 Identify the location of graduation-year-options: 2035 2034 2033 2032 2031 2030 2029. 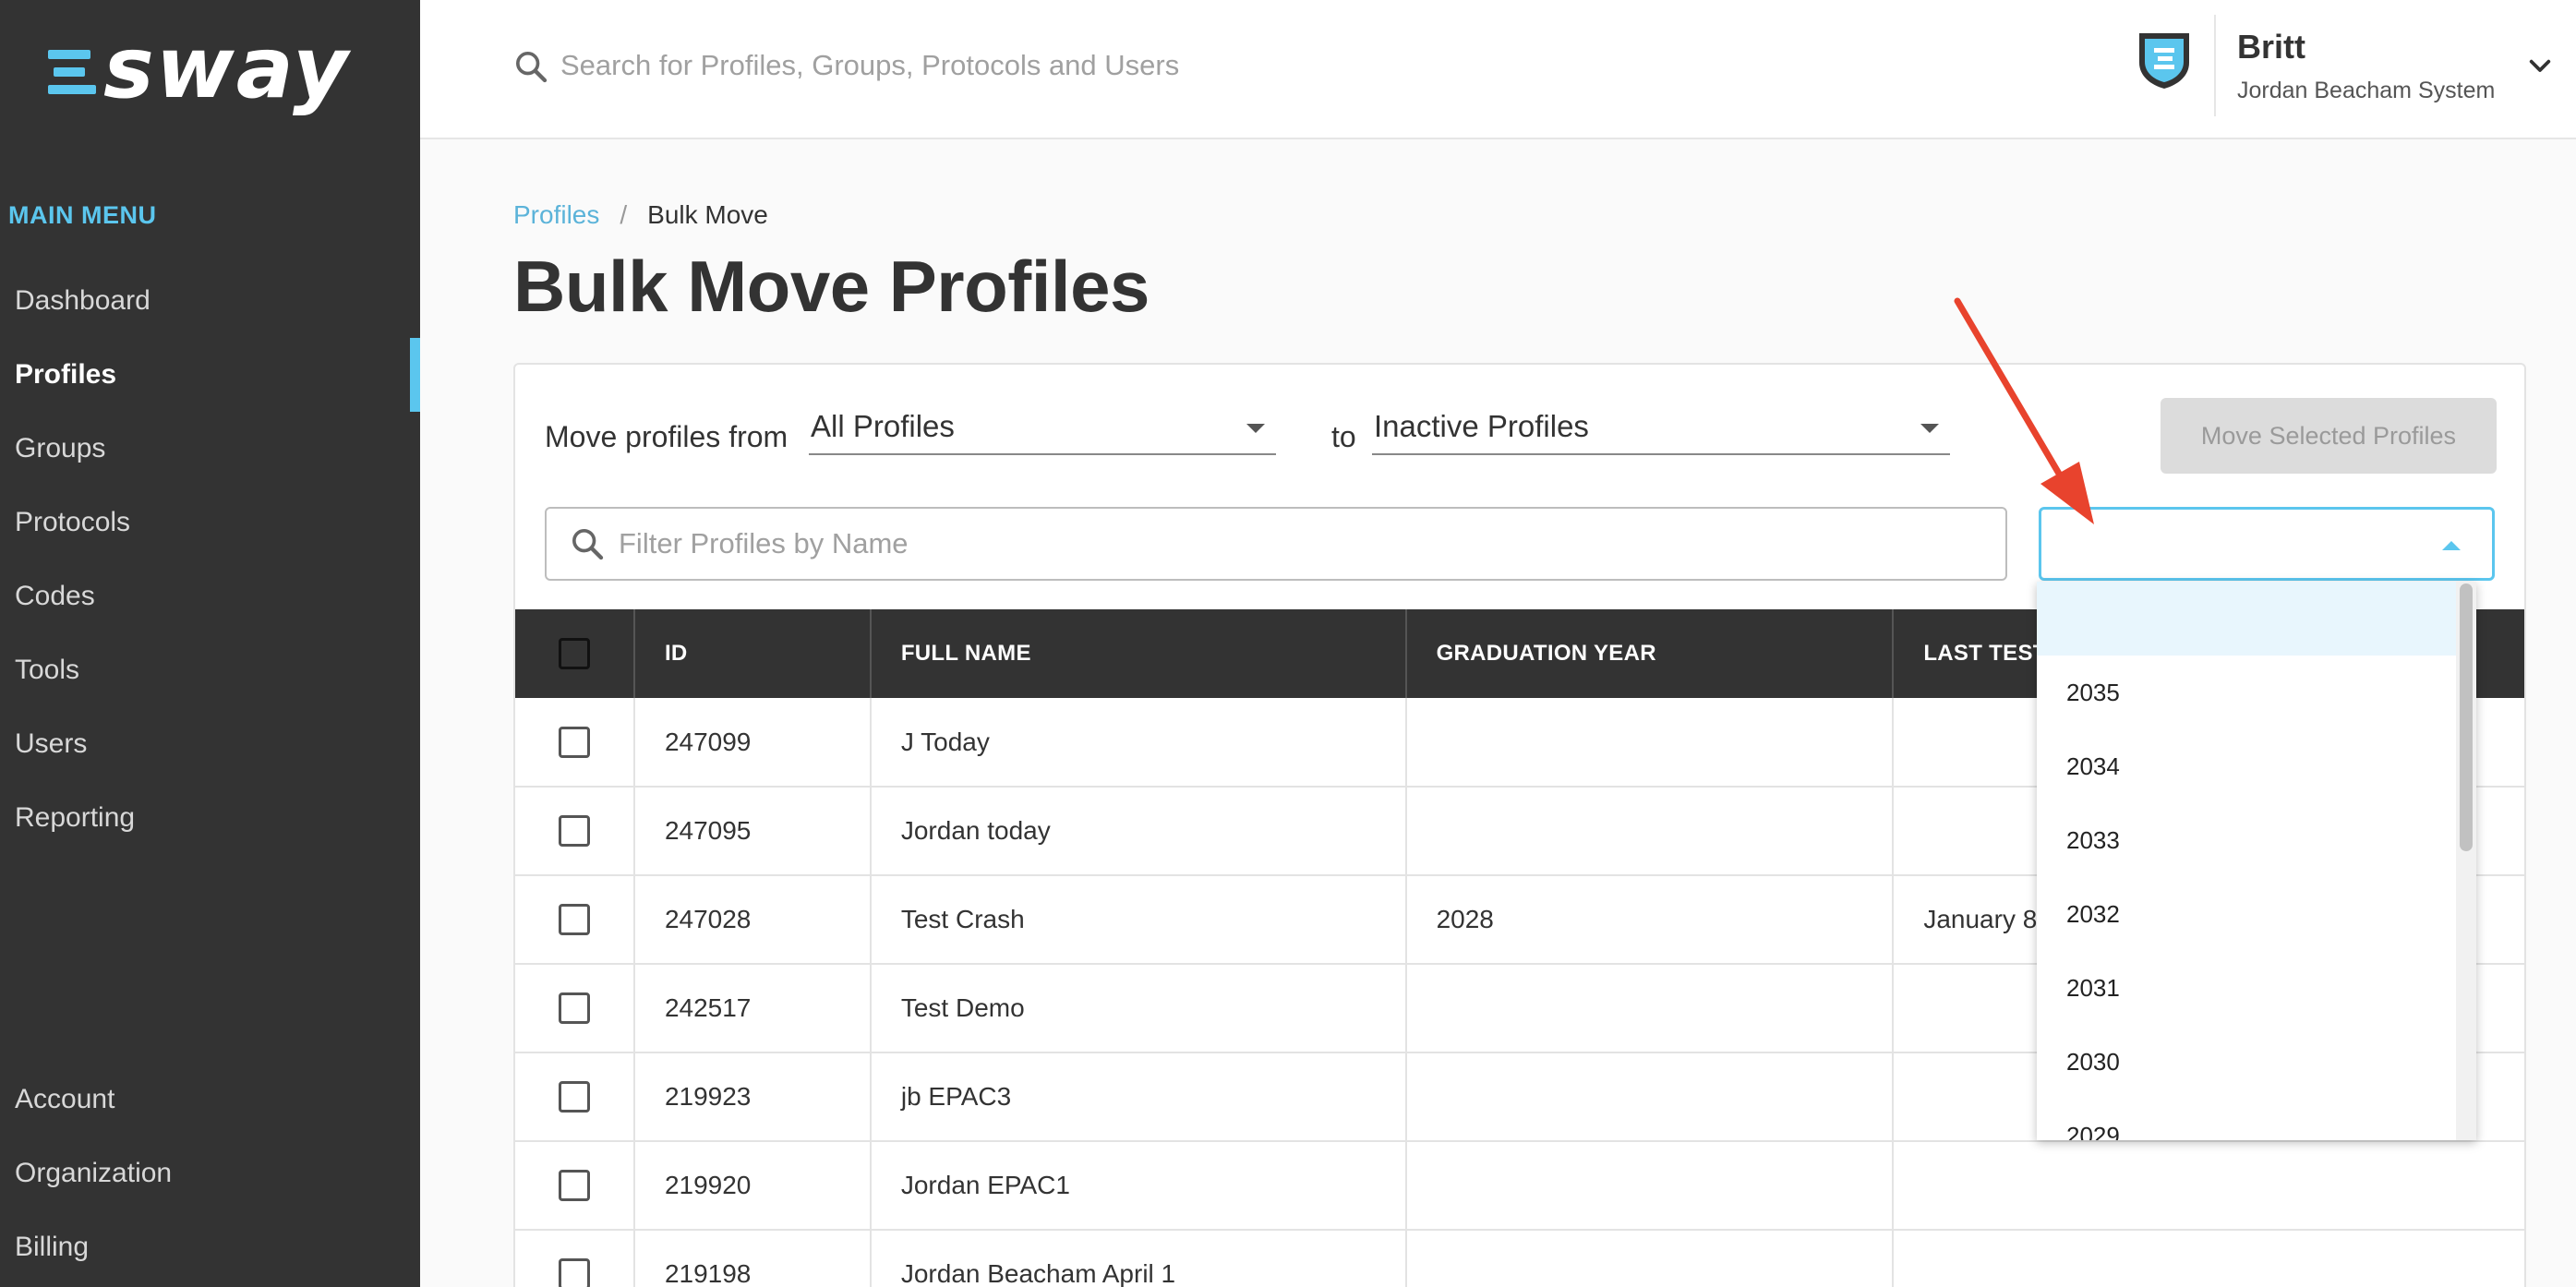
(2256, 861).